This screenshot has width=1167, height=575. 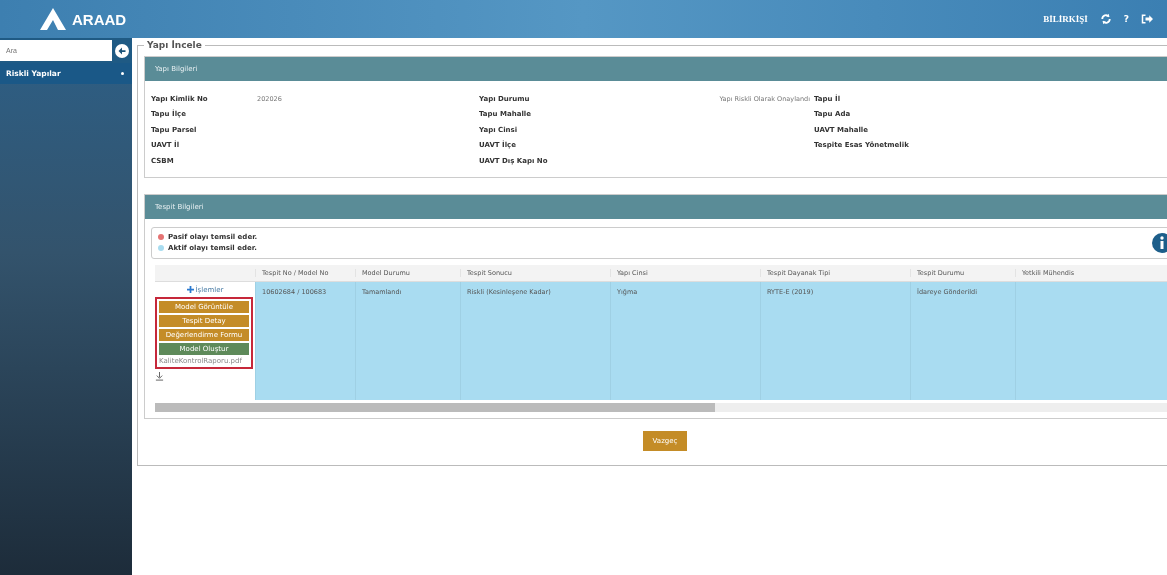 I want to click on logout-icon, so click(x=1147, y=19).